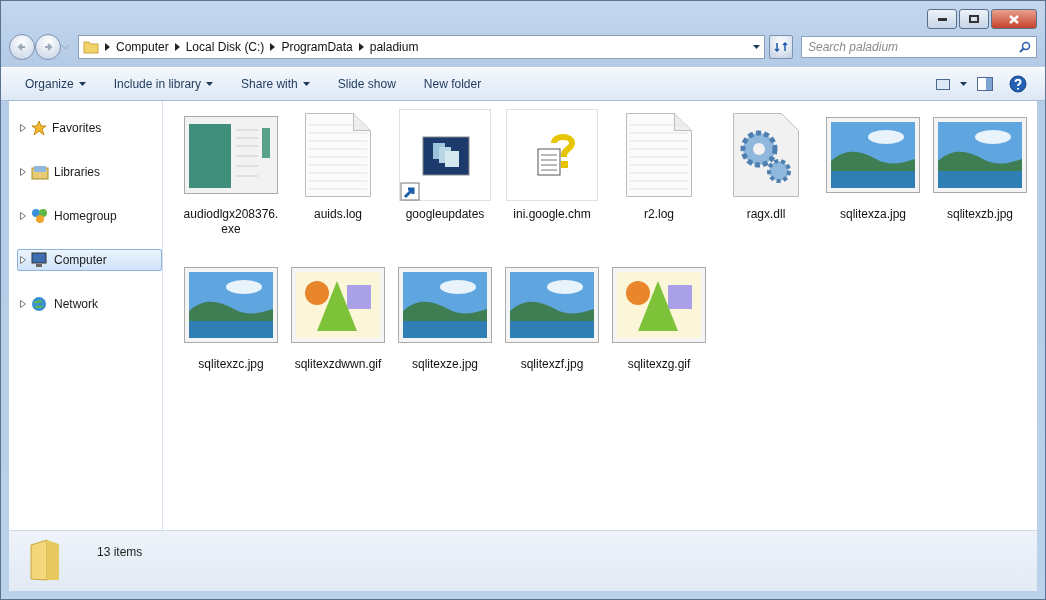 This screenshot has width=1046, height=600. I want to click on minimize-button, so click(942, 19).